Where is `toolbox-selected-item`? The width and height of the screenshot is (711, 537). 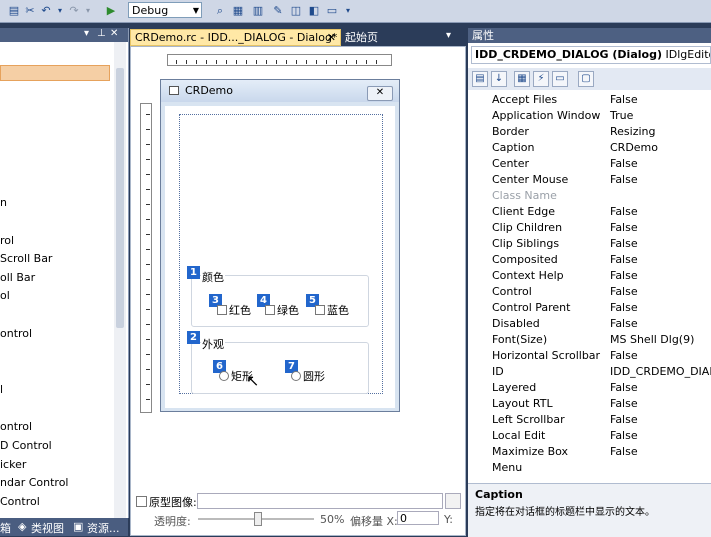
toolbox-selected-item is located at coordinates (55, 73).